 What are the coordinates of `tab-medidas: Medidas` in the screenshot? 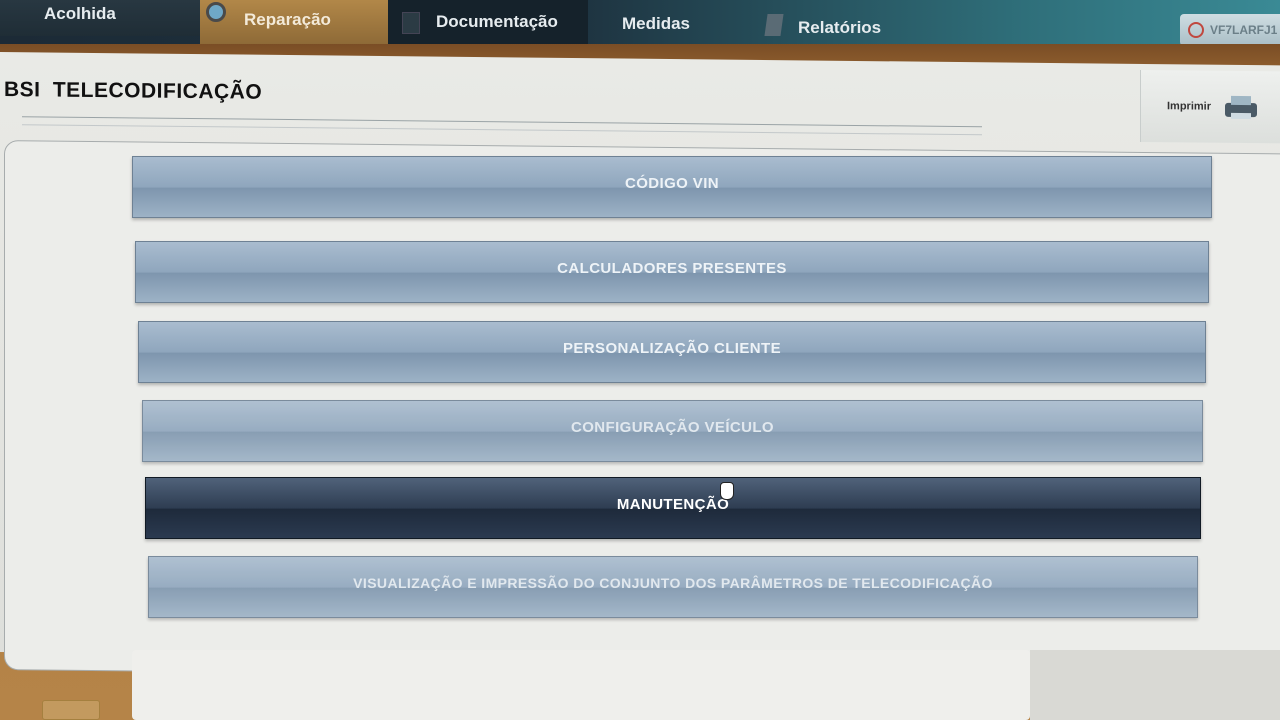 It's located at (660, 24).